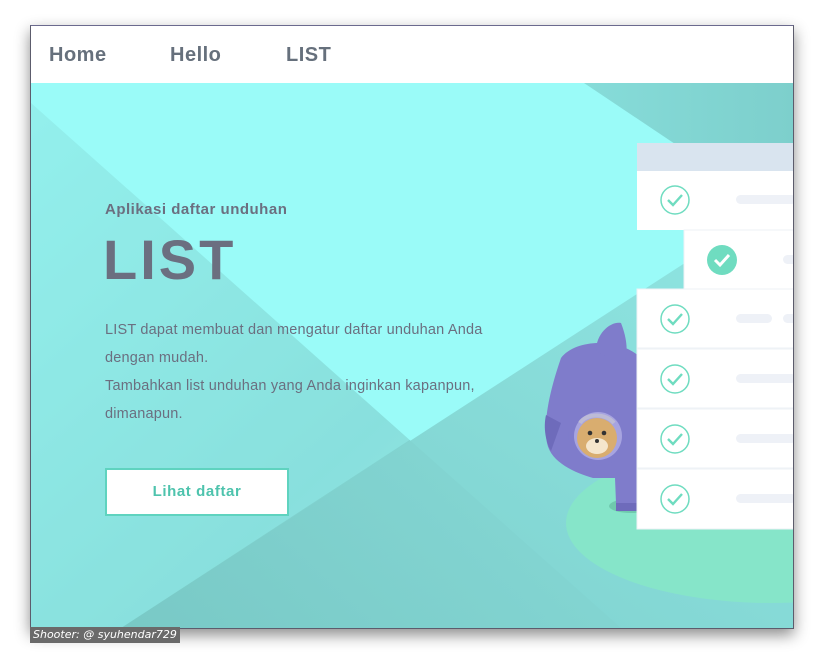 The height and width of the screenshot is (663, 823). I want to click on nav-list-link: LIST, so click(308, 55).